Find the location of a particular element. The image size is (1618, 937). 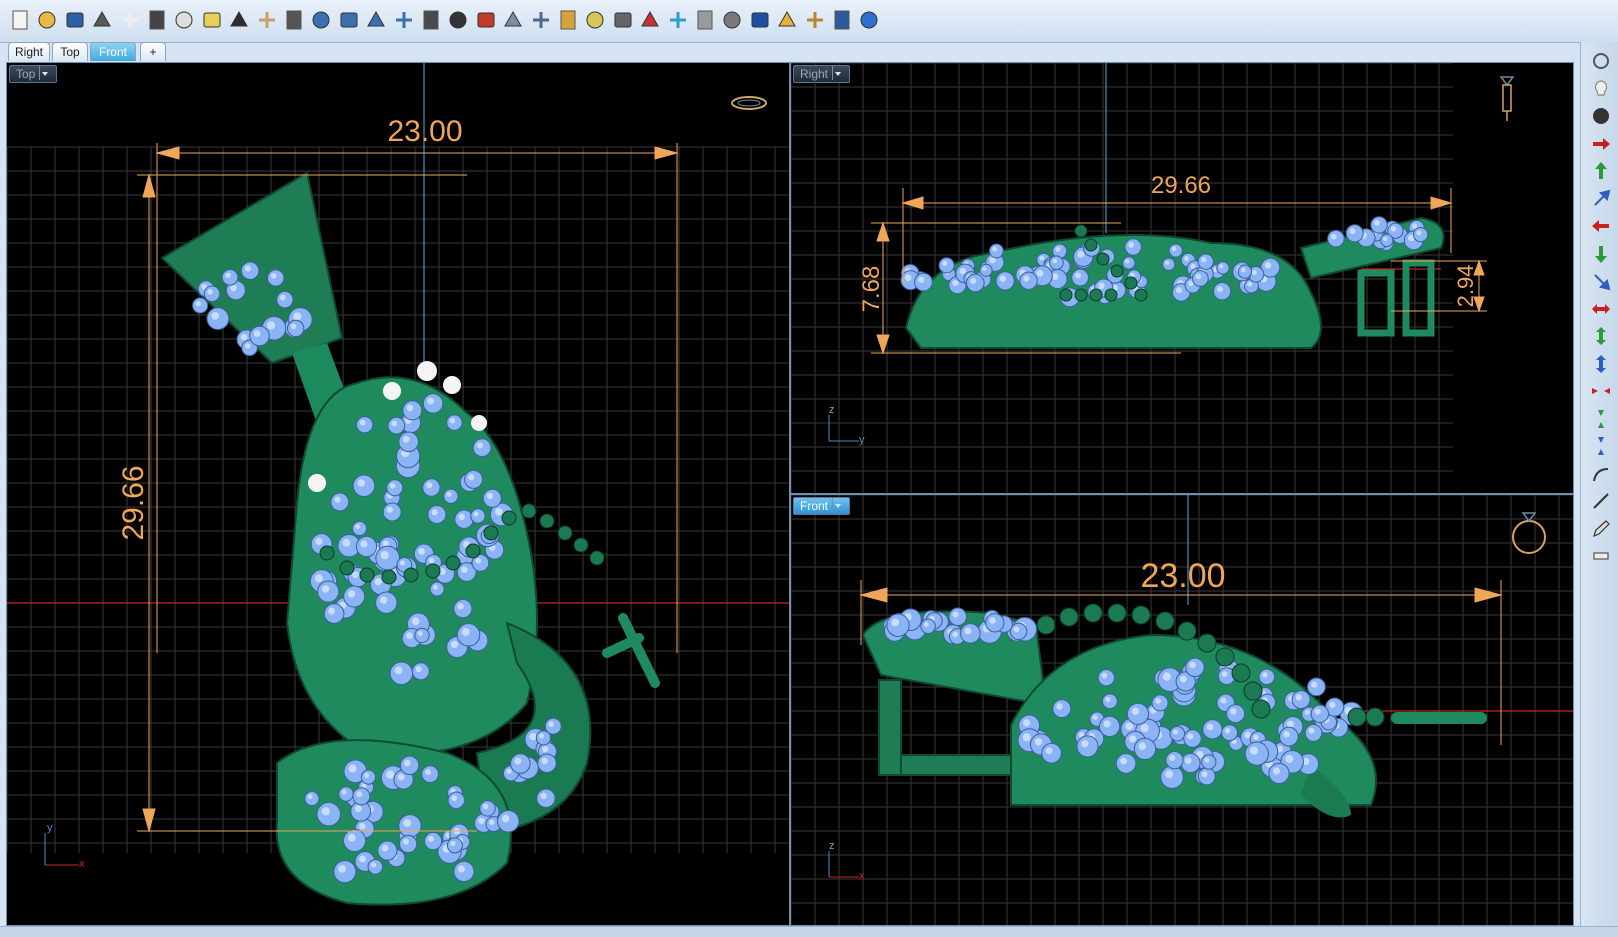

help-icon is located at coordinates (869, 20).